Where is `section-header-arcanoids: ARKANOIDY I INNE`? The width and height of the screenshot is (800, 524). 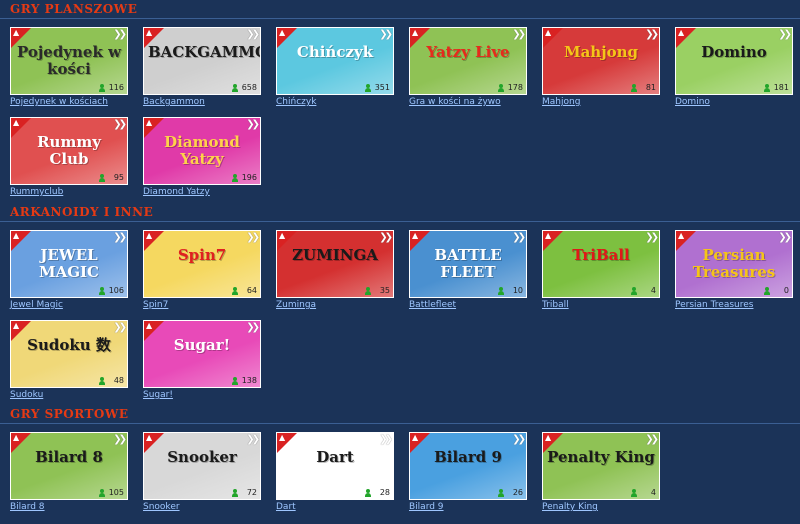
section-header-arcanoids: ARKANOIDY I INNE is located at coordinates (400, 212).